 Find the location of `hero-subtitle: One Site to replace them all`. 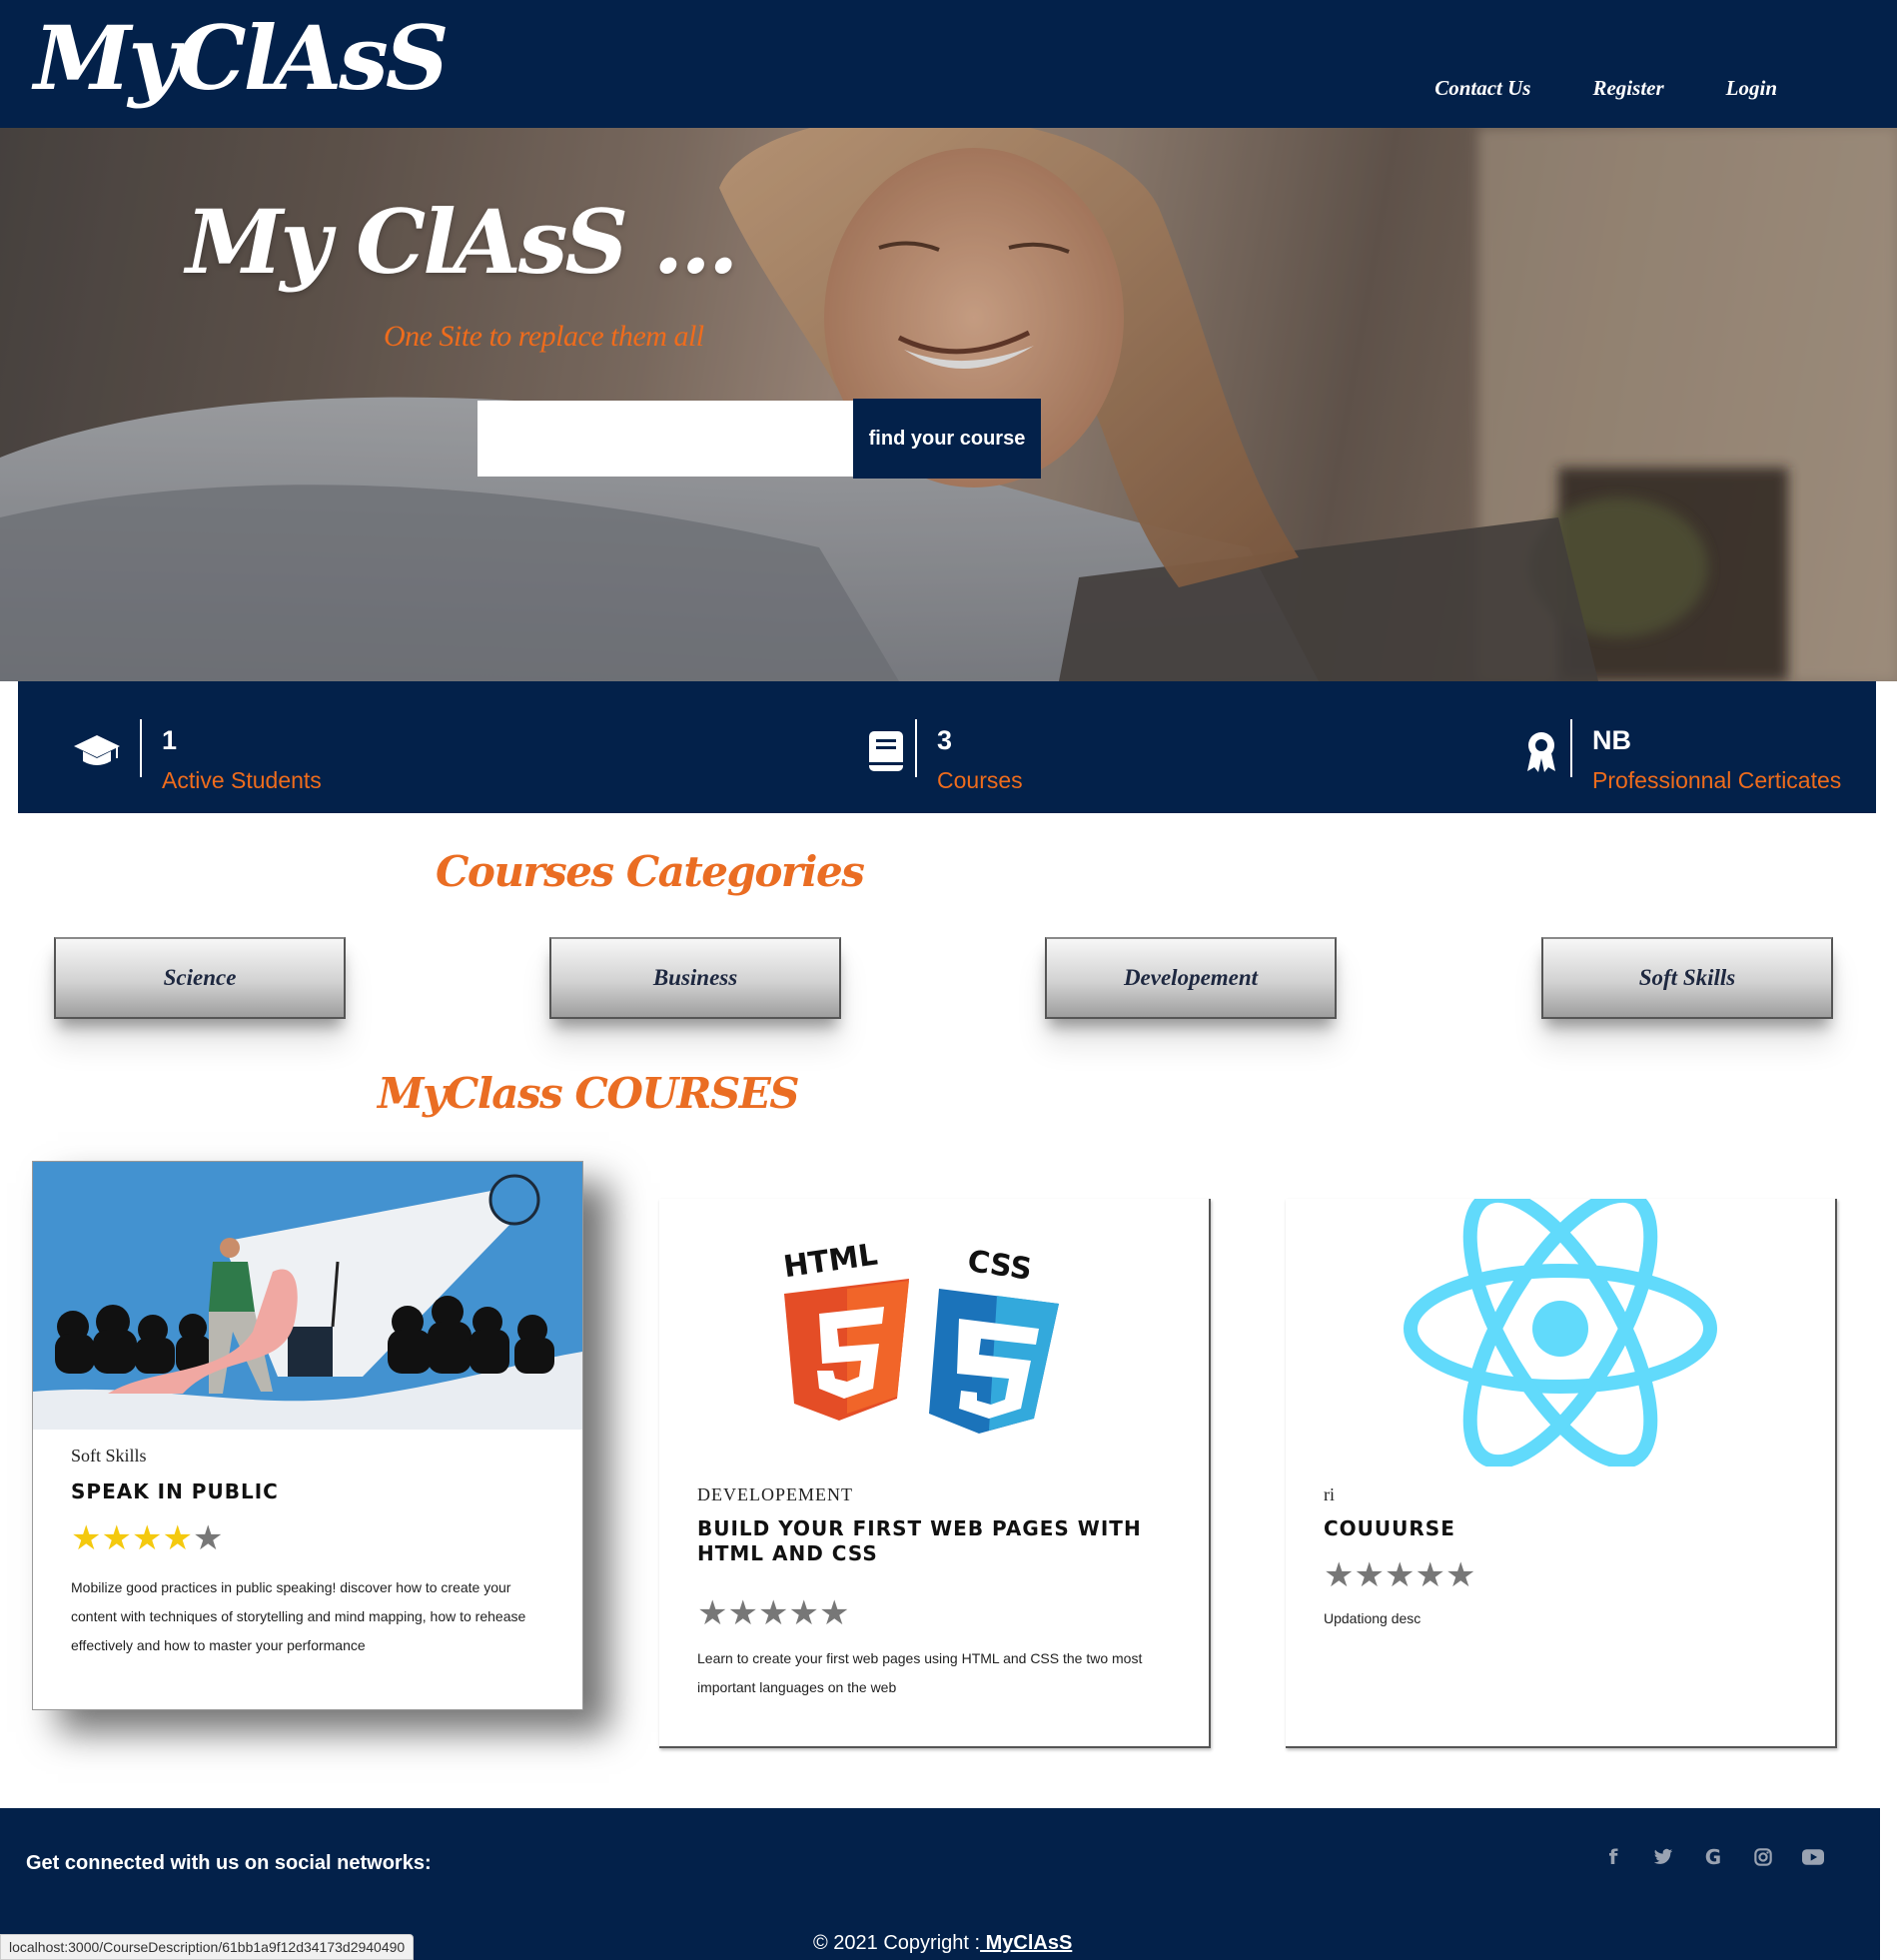

hero-subtitle: One Site to replace them all is located at coordinates (544, 336).